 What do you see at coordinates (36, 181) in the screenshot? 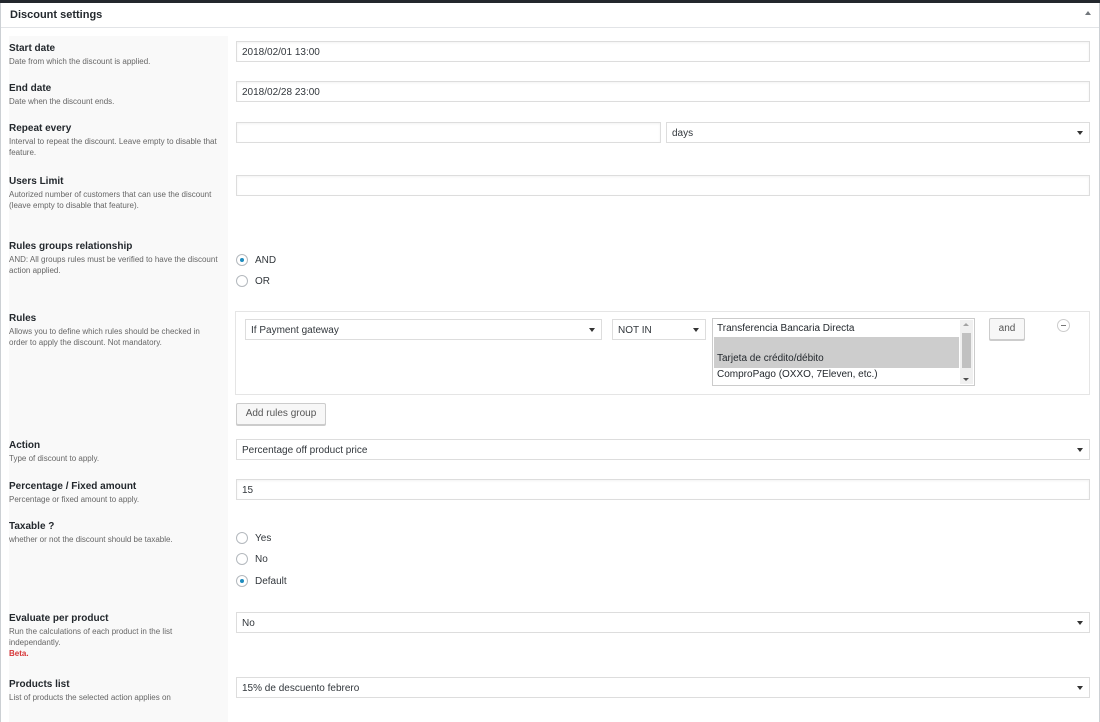
I see `users-limit-title: Users Limit` at bounding box center [36, 181].